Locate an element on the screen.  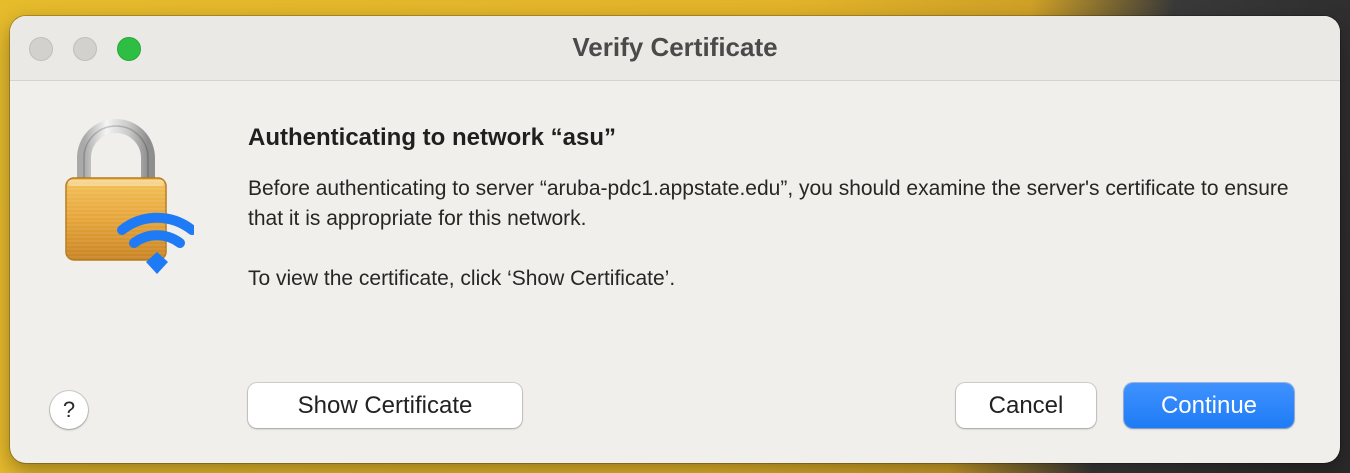
title-bar: Verify Certificate is located at coordinates (675, 48).